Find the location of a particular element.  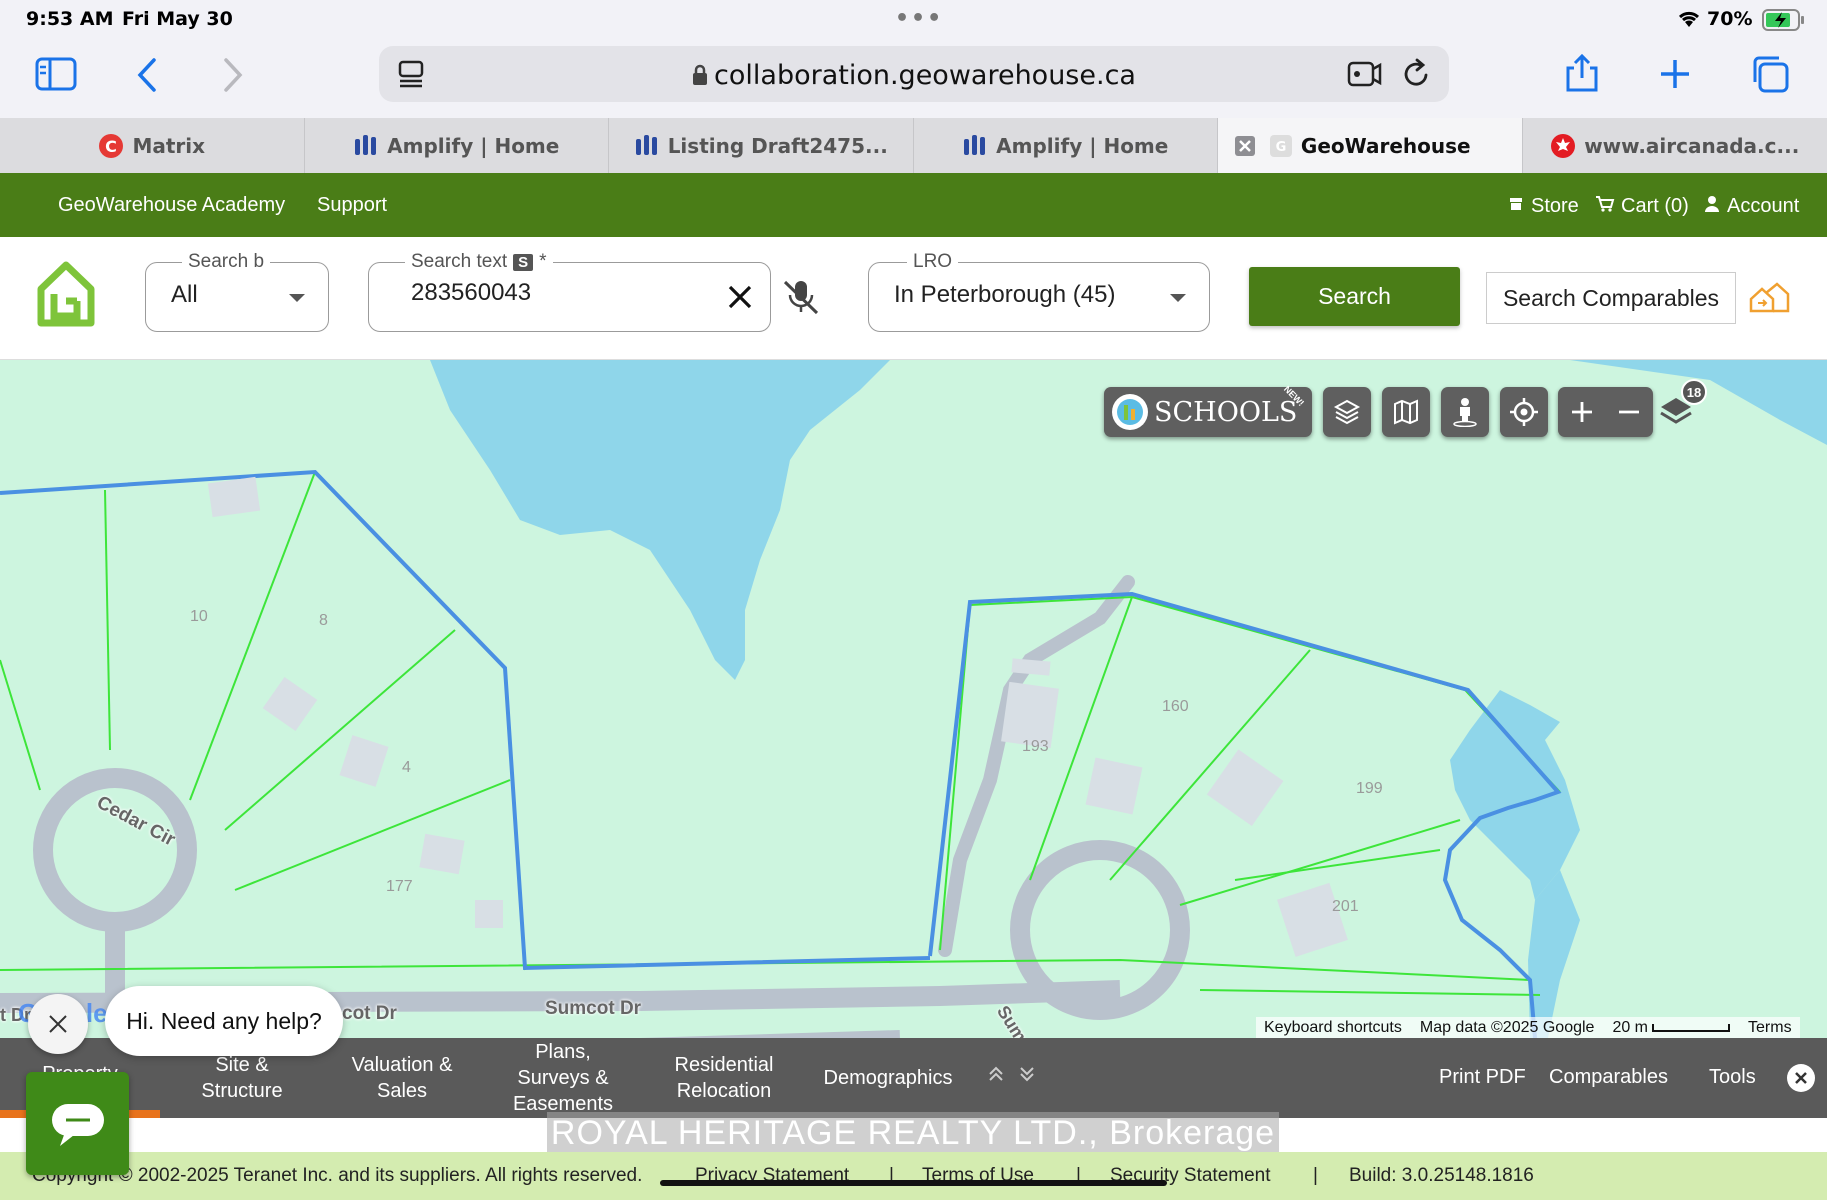

map-layers-button is located at coordinates (1347, 412).